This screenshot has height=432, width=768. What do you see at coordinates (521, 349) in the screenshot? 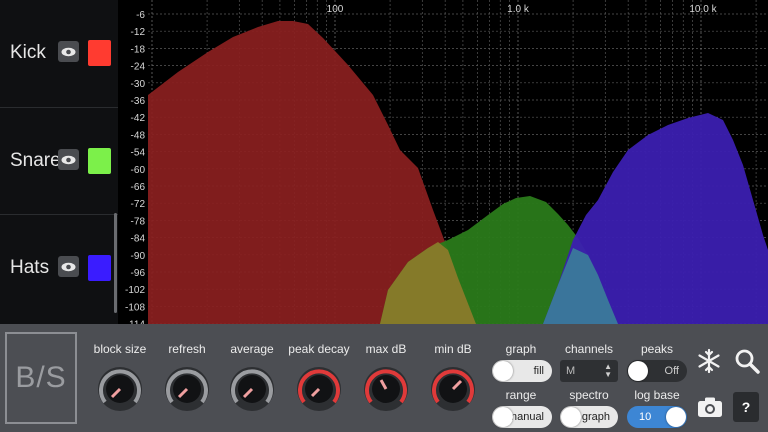
I see `graph-label: graph` at bounding box center [521, 349].